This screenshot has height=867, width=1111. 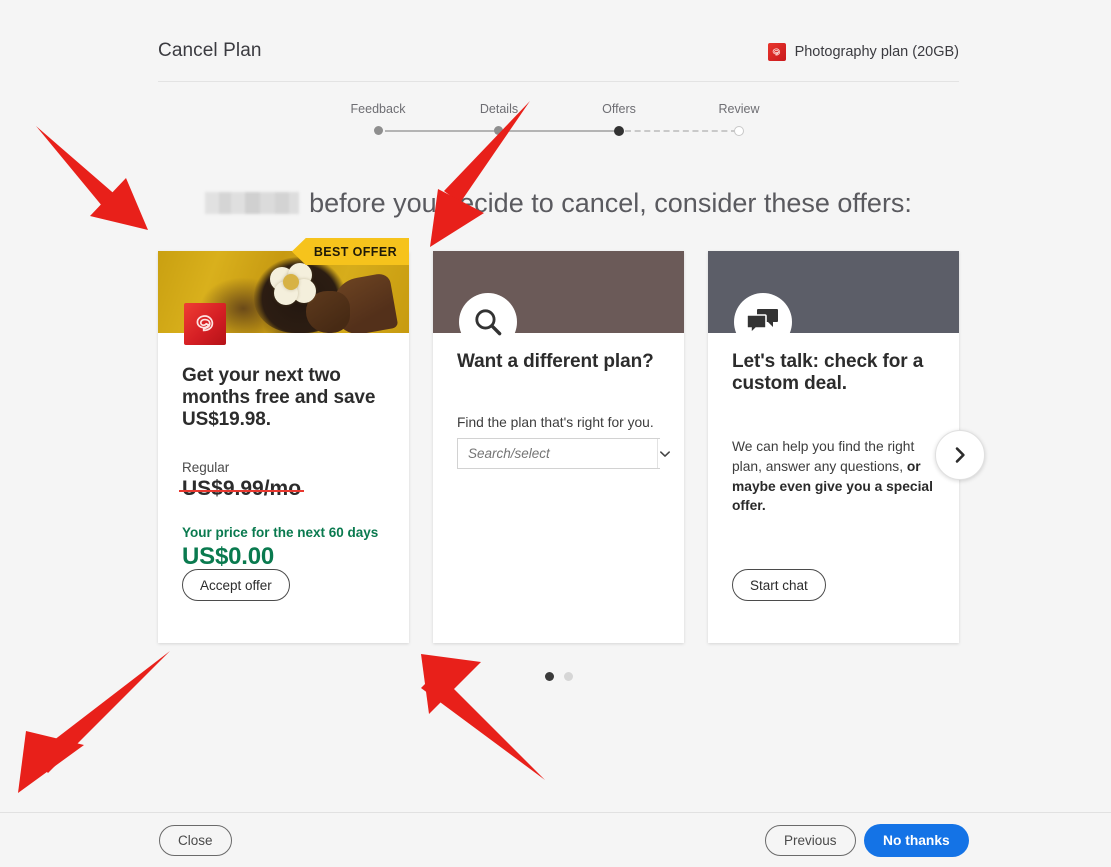 I want to click on chevron-down-icon, so click(x=664, y=454).